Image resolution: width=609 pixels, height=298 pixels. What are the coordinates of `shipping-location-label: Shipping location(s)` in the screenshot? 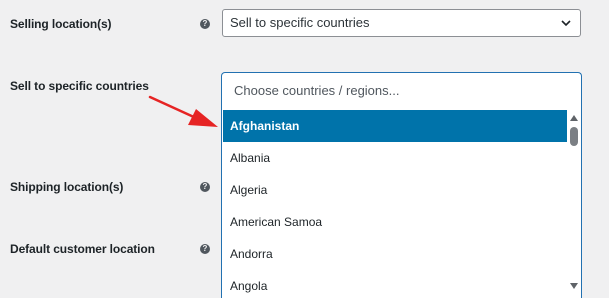 It's located at (67, 187).